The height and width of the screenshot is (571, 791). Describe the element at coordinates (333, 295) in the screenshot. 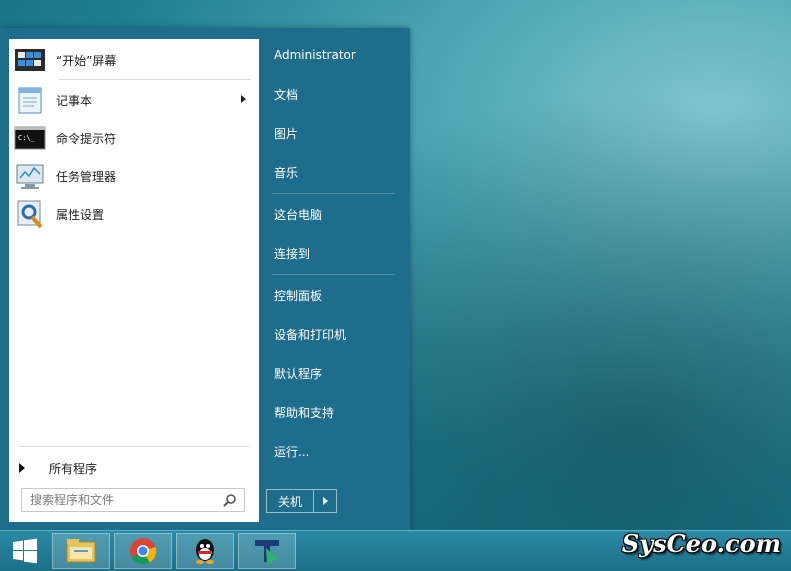

I see `right-item-control-panel: 控制面板` at that location.